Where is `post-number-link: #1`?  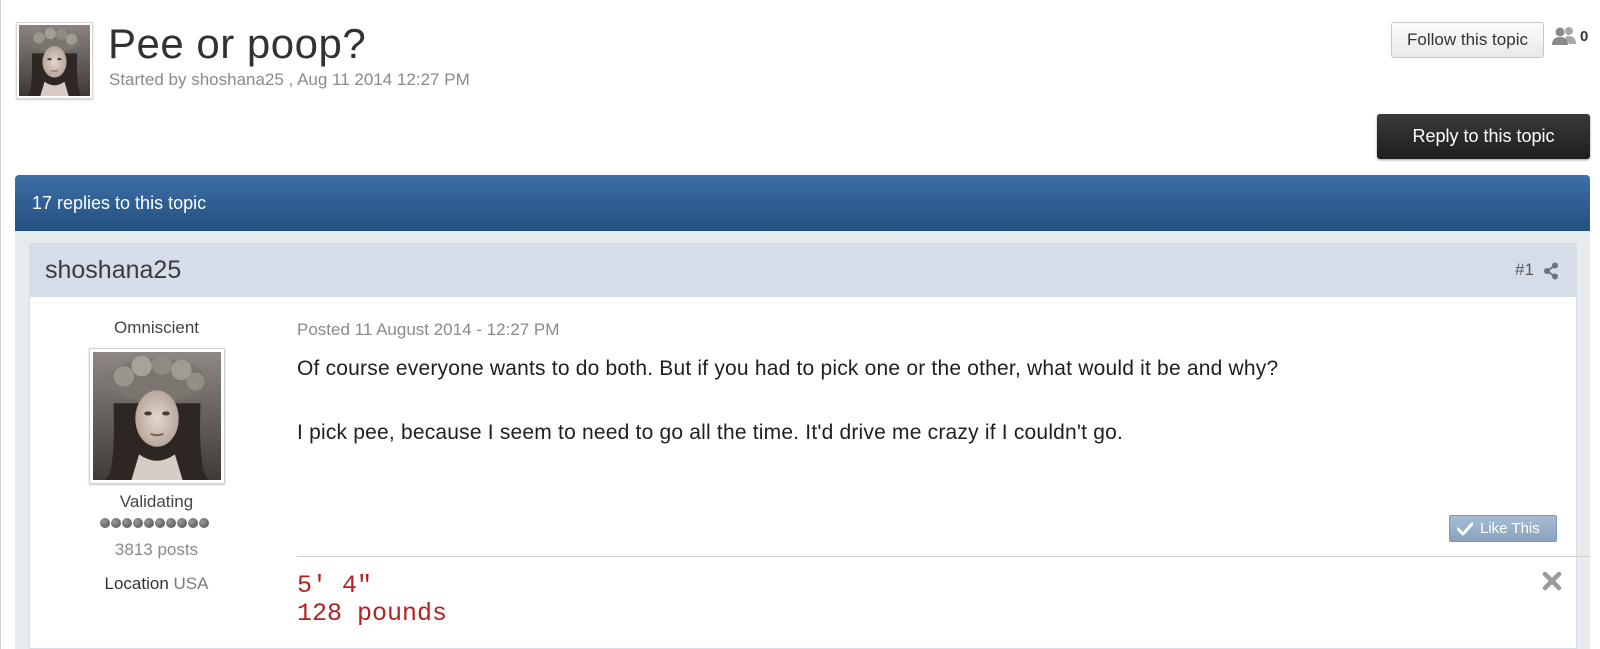
post-number-link: #1 is located at coordinates (1524, 270).